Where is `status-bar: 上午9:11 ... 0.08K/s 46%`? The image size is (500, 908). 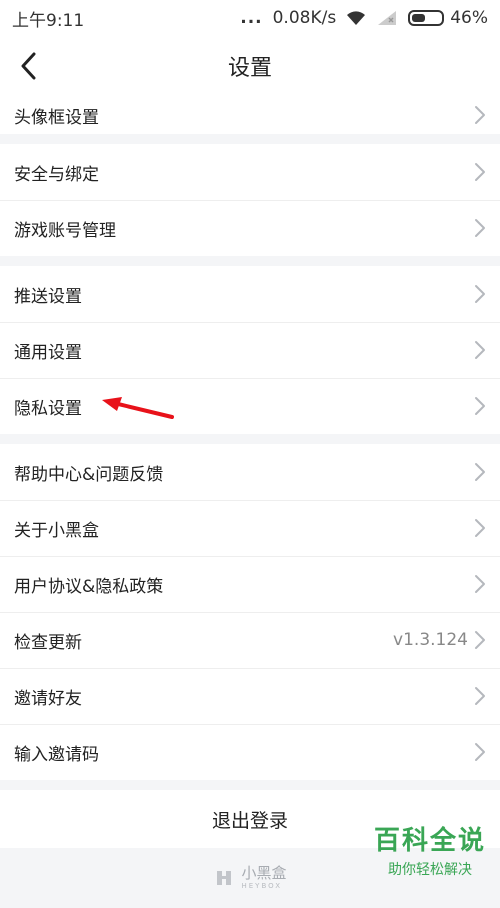
status-bar: 上午9:11 ... 0.08K/s 46% is located at coordinates (250, 18).